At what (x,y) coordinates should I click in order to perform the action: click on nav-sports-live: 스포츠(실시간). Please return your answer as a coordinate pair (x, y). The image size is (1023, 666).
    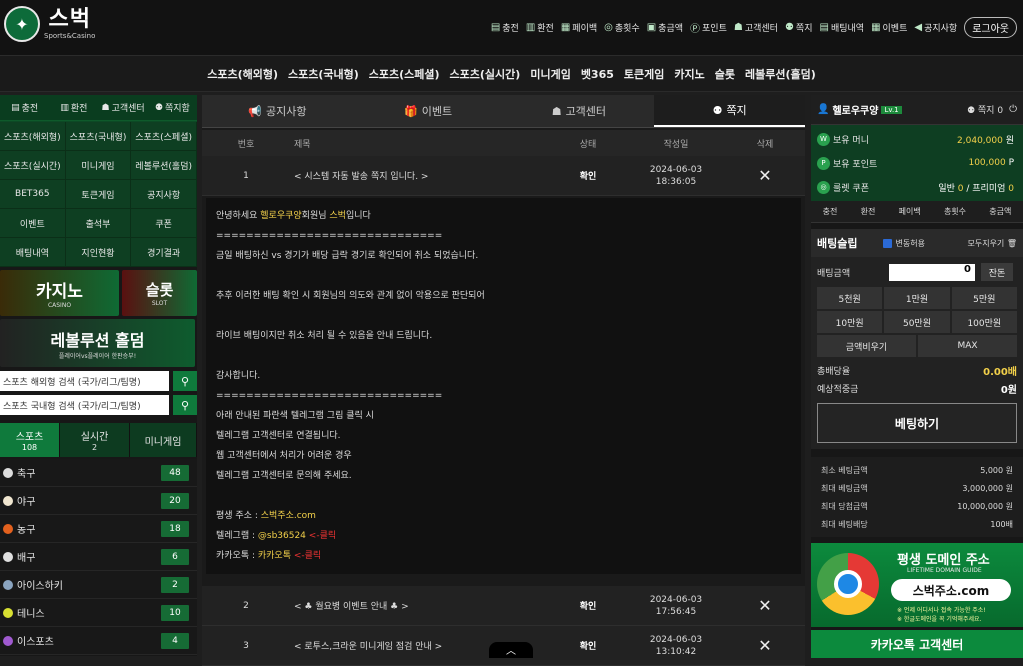
    Looking at the image, I should click on (485, 74).